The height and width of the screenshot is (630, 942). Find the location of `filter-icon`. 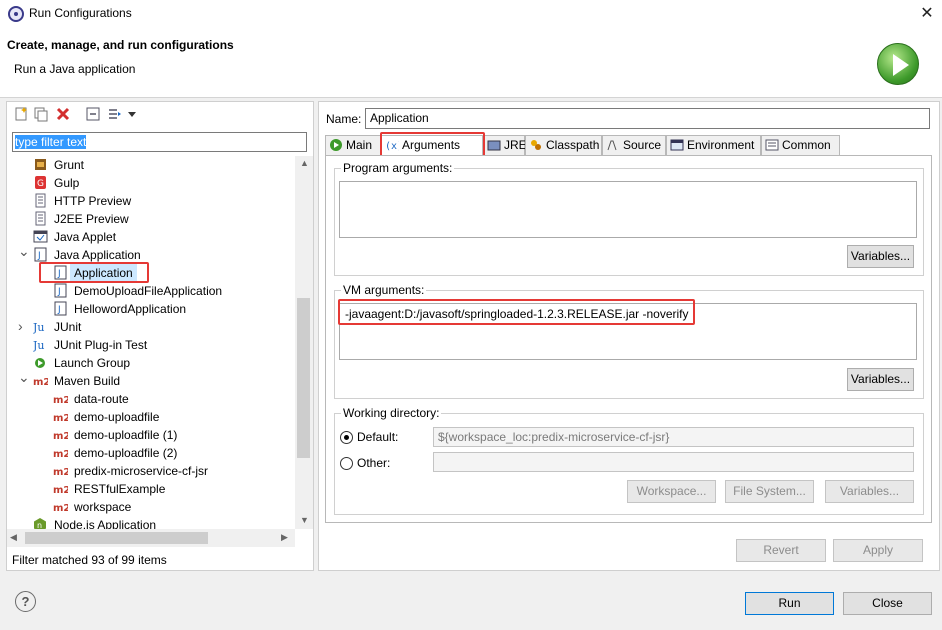

filter-icon is located at coordinates (115, 114).